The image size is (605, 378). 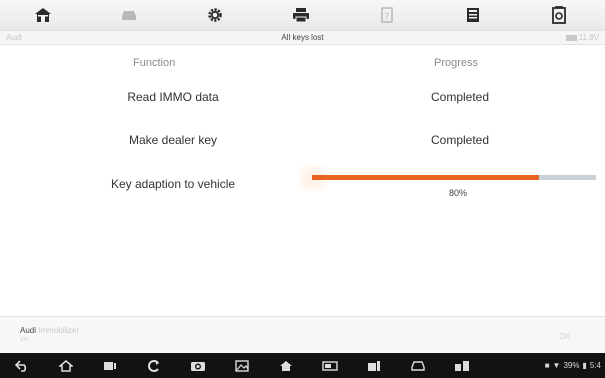 What do you see at coordinates (462, 365) in the screenshot?
I see `remote-desk-icon` at bounding box center [462, 365].